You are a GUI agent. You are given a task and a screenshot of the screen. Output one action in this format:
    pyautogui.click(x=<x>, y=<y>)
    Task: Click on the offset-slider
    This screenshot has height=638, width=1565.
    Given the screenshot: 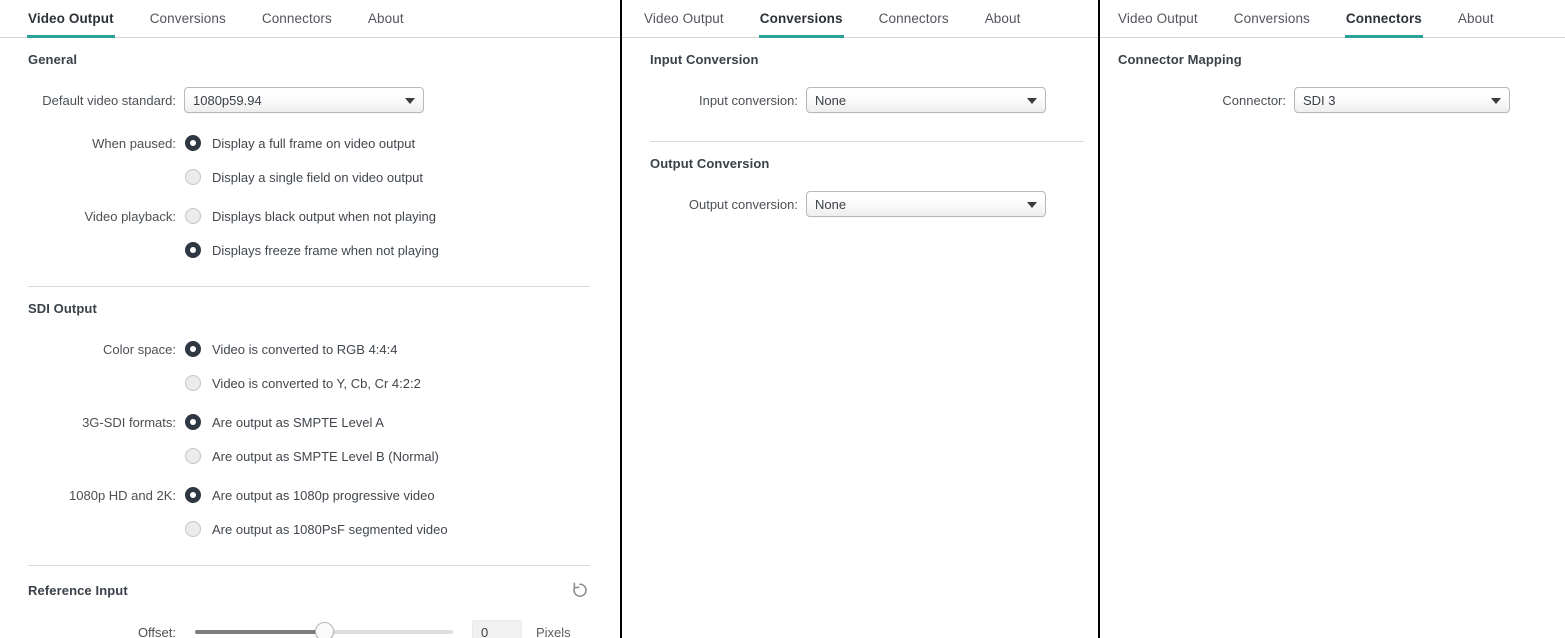 What is the action you would take?
    pyautogui.click(x=324, y=630)
    